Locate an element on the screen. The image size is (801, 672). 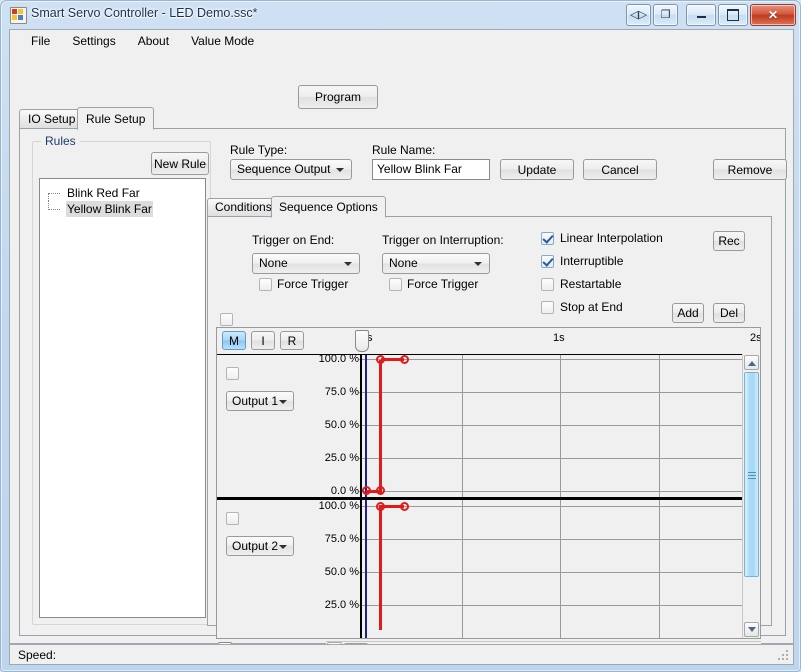
stop-at-end-label: Stop at End is located at coordinates (591, 307).